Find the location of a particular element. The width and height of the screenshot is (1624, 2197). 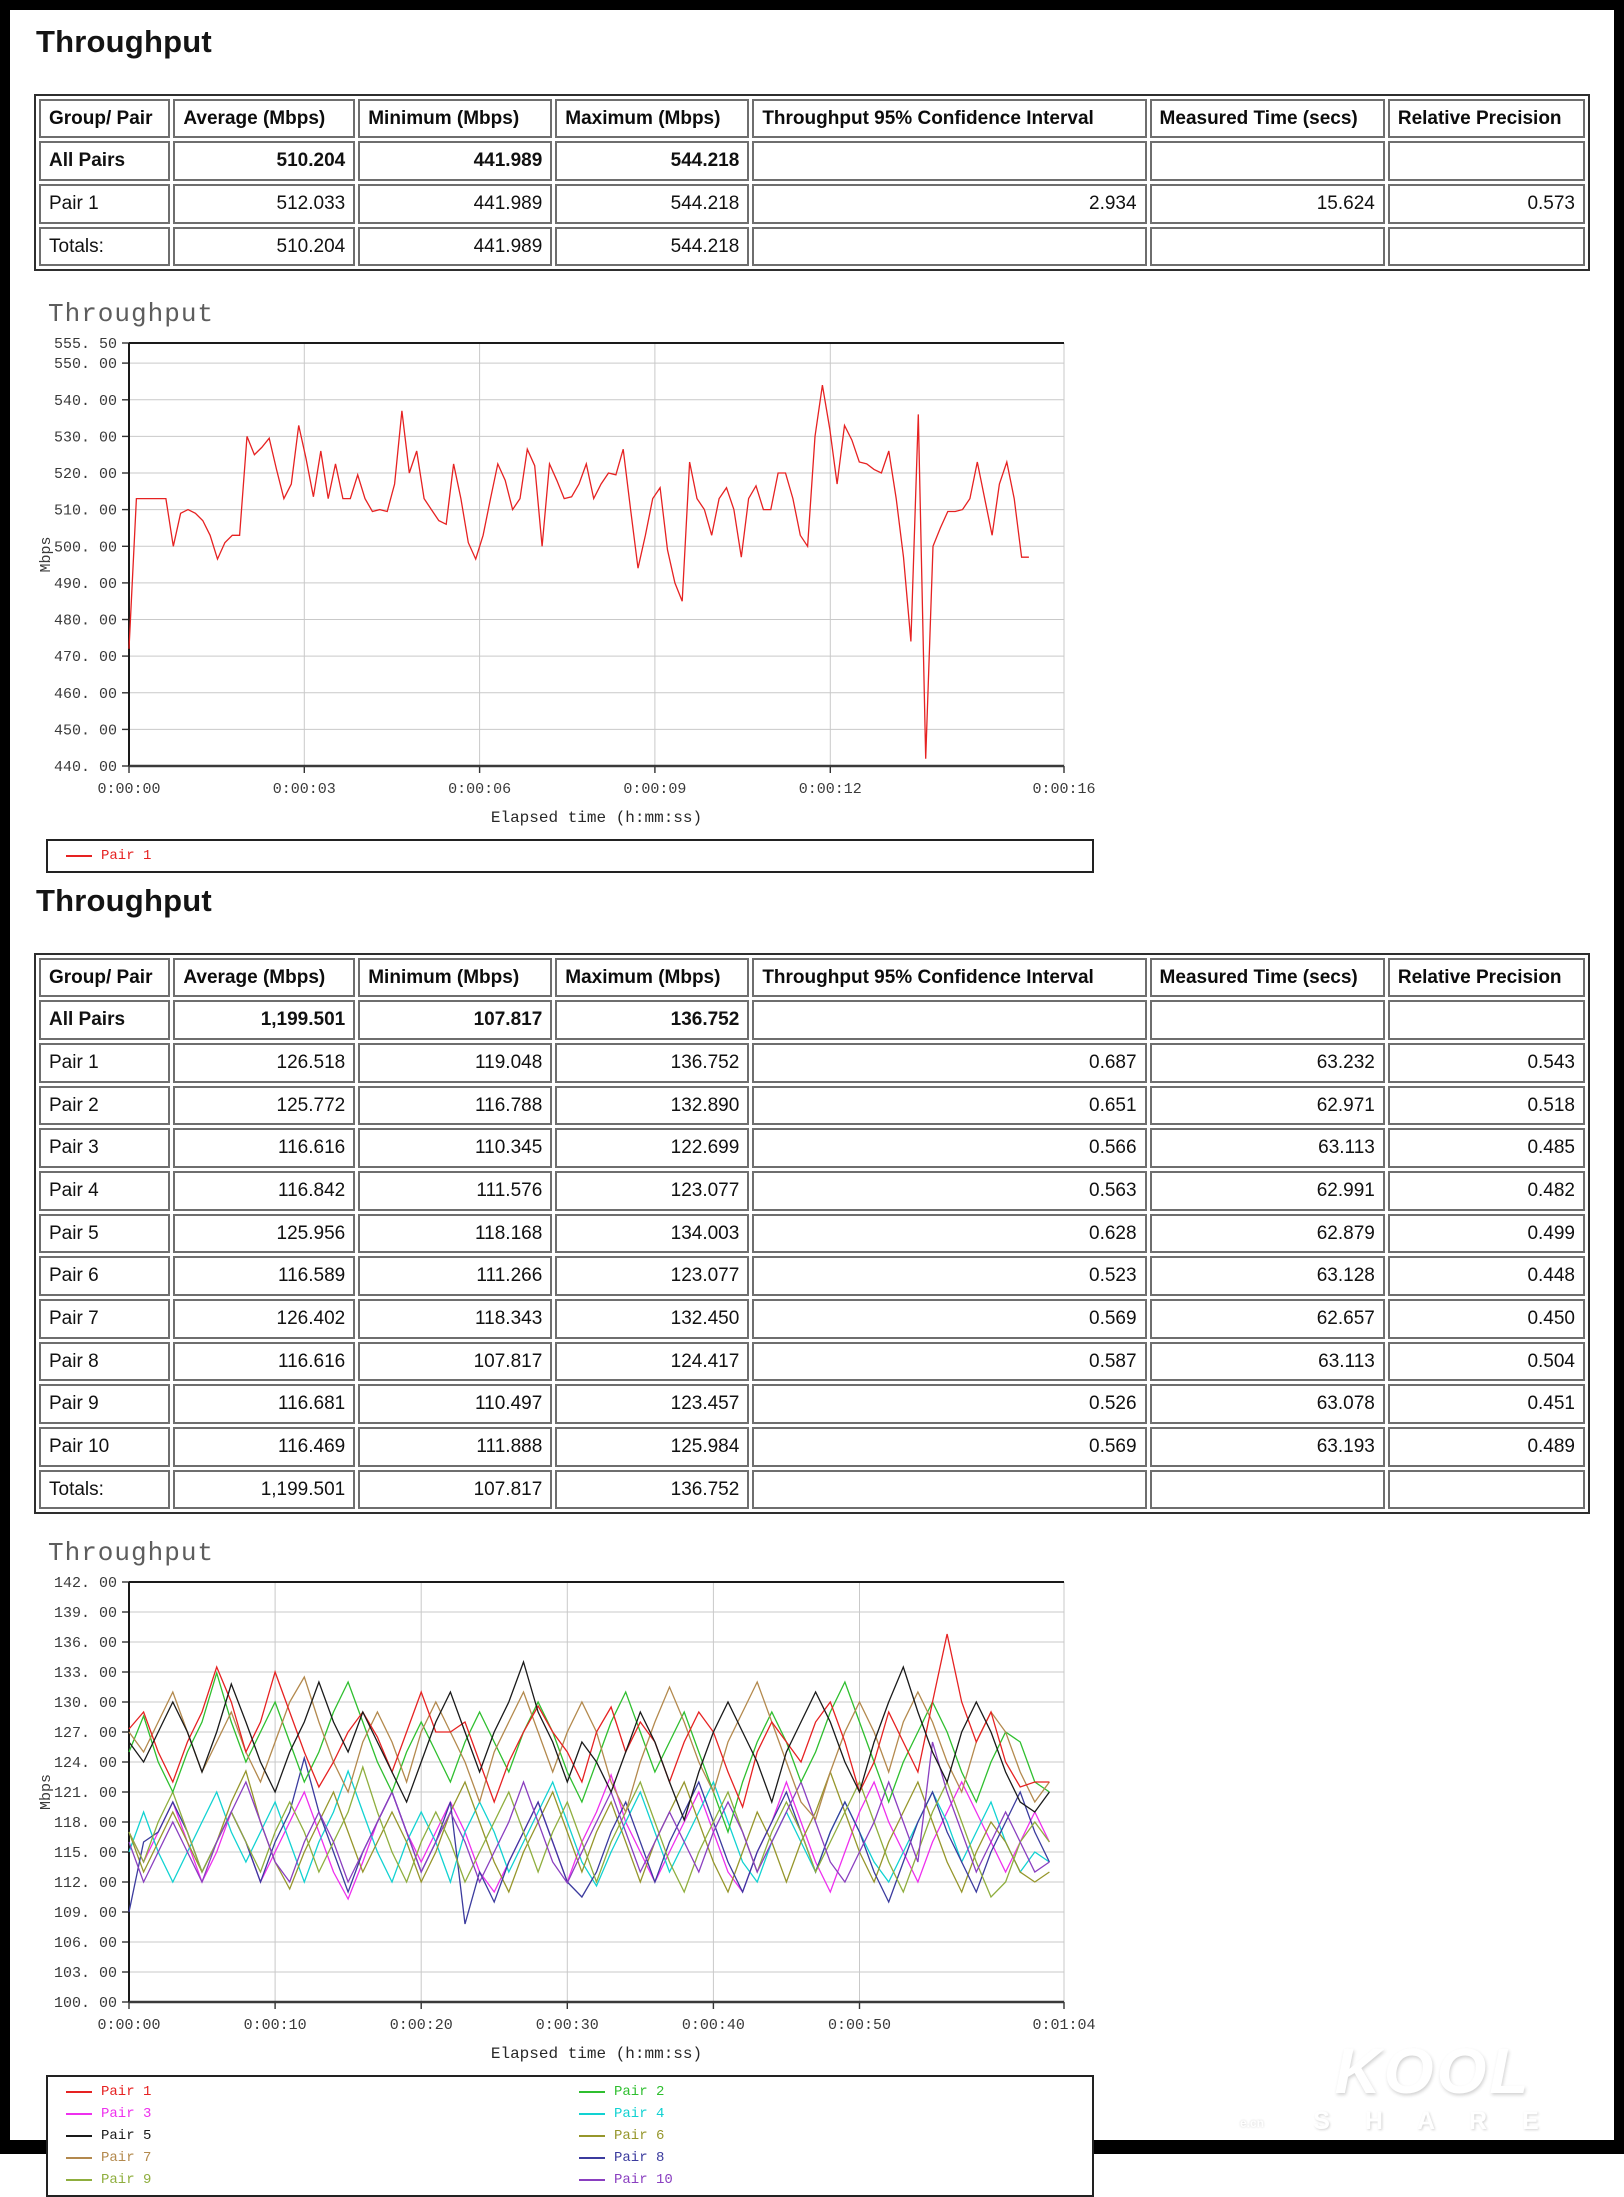

value-cell: 0.489 is located at coordinates (1486, 1446).